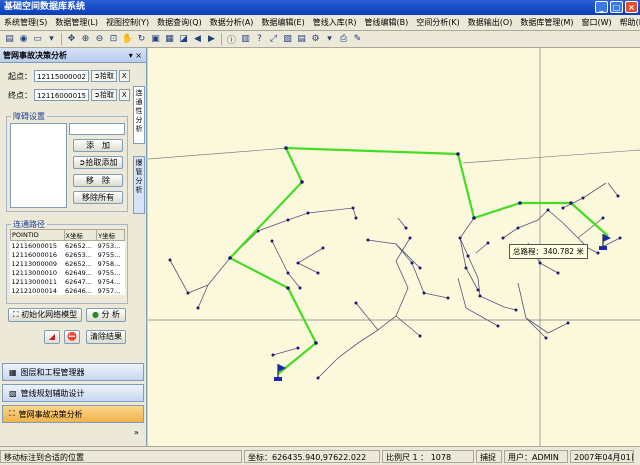  Describe the element at coordinates (259, 39) in the screenshot. I see `query-icon: ?` at that location.